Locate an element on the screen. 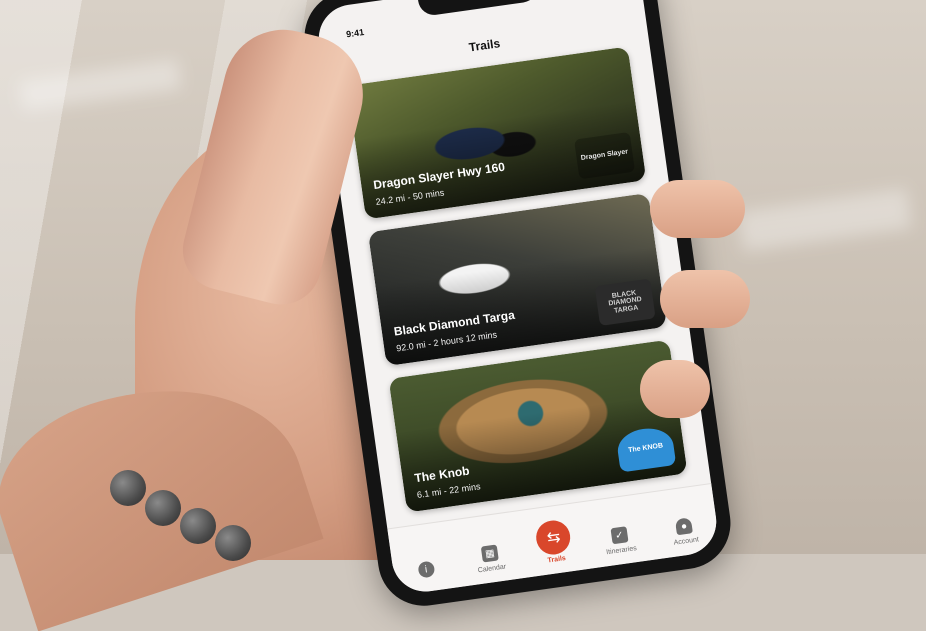 Image resolution: width=926 pixels, height=631 pixels. trail-card: The KNOB The Knob 6.1 mi - 22 mins is located at coordinates (538, 426).